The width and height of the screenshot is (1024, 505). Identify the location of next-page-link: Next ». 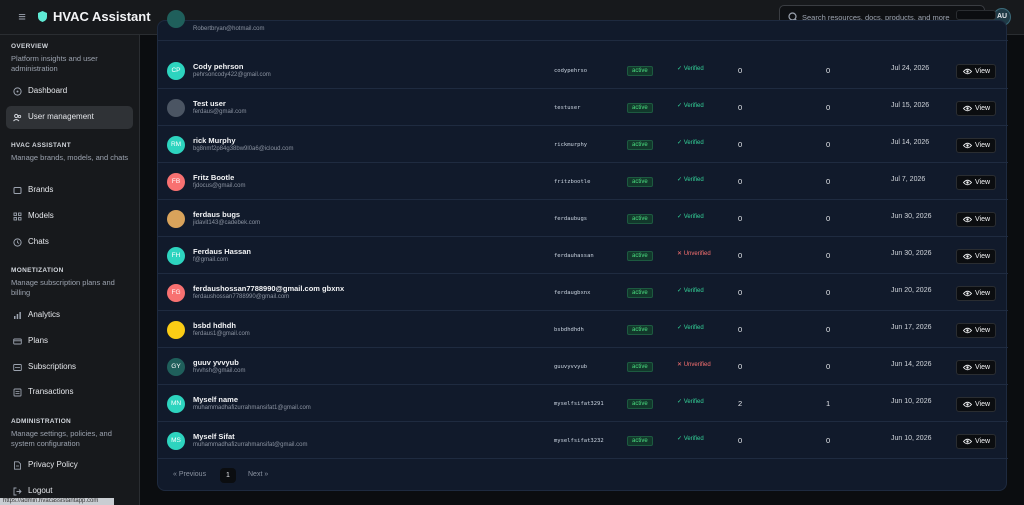
(258, 474).